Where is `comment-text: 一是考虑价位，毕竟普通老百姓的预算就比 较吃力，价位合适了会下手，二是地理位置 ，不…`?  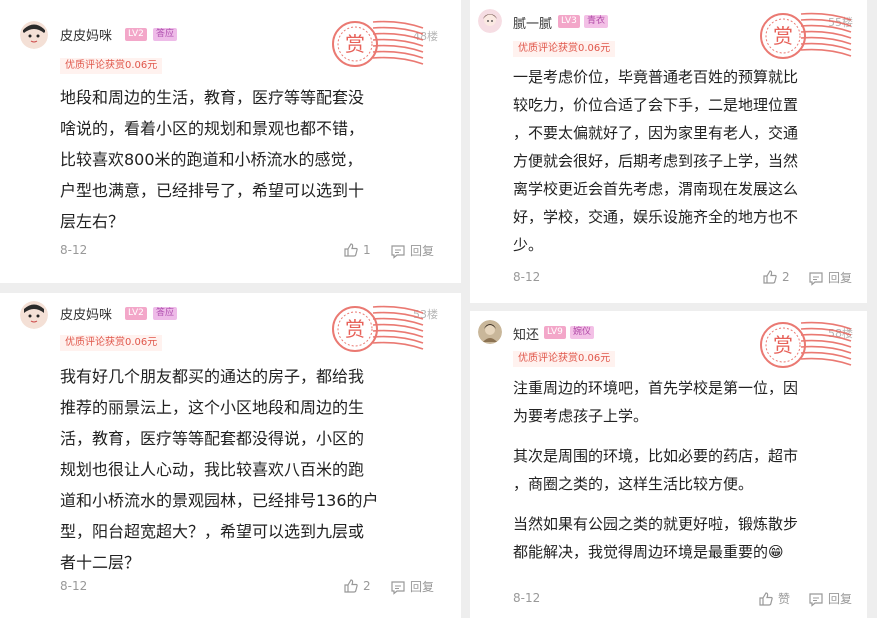
comment-text: 一是考虑价位，毕竟普通老百姓的预算就比 较吃力，价位合适了会下手，二是地理位置 ，不… is located at coordinates (656, 161).